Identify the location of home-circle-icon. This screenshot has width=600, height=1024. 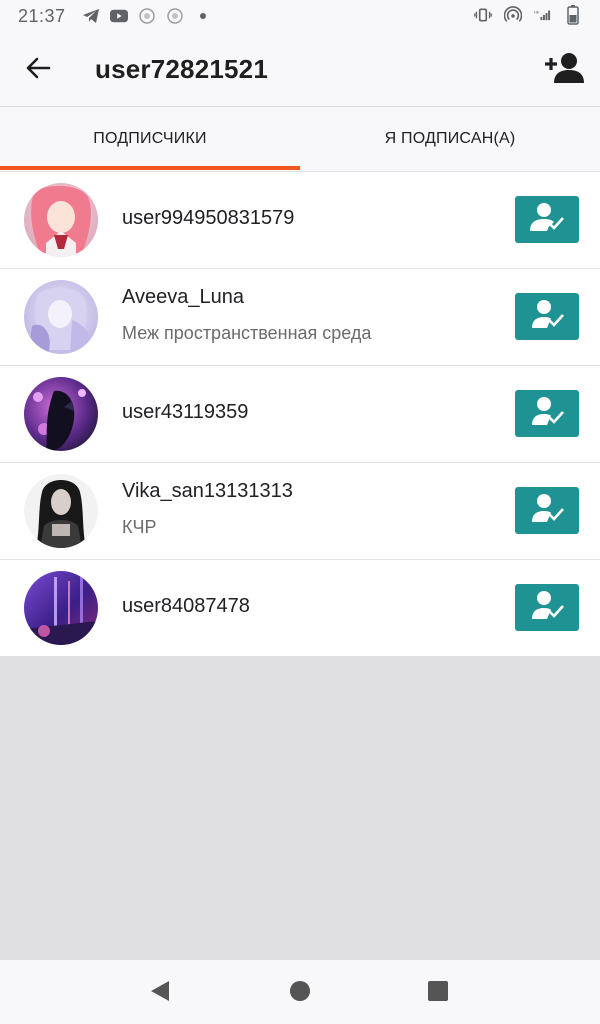
(300, 993).